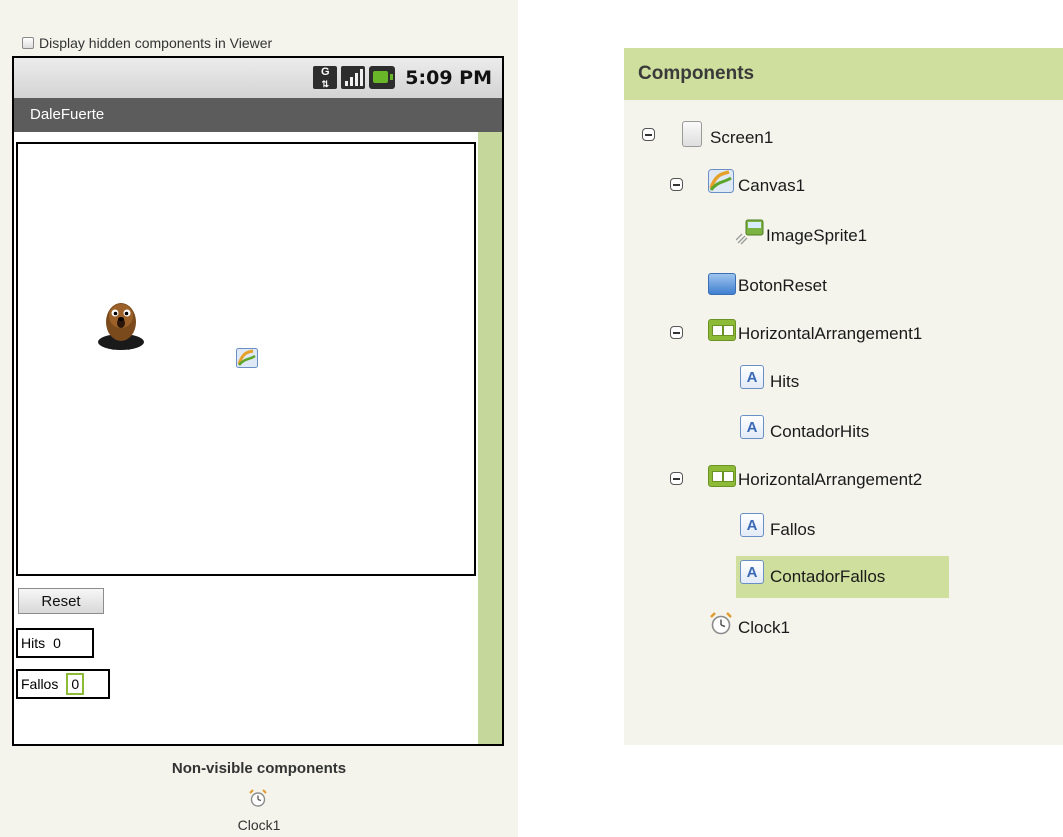 Image resolution: width=1063 pixels, height=837 pixels. I want to click on tree-item-horizontalarrangement2: HorizontalArrangement2, so click(815, 480).